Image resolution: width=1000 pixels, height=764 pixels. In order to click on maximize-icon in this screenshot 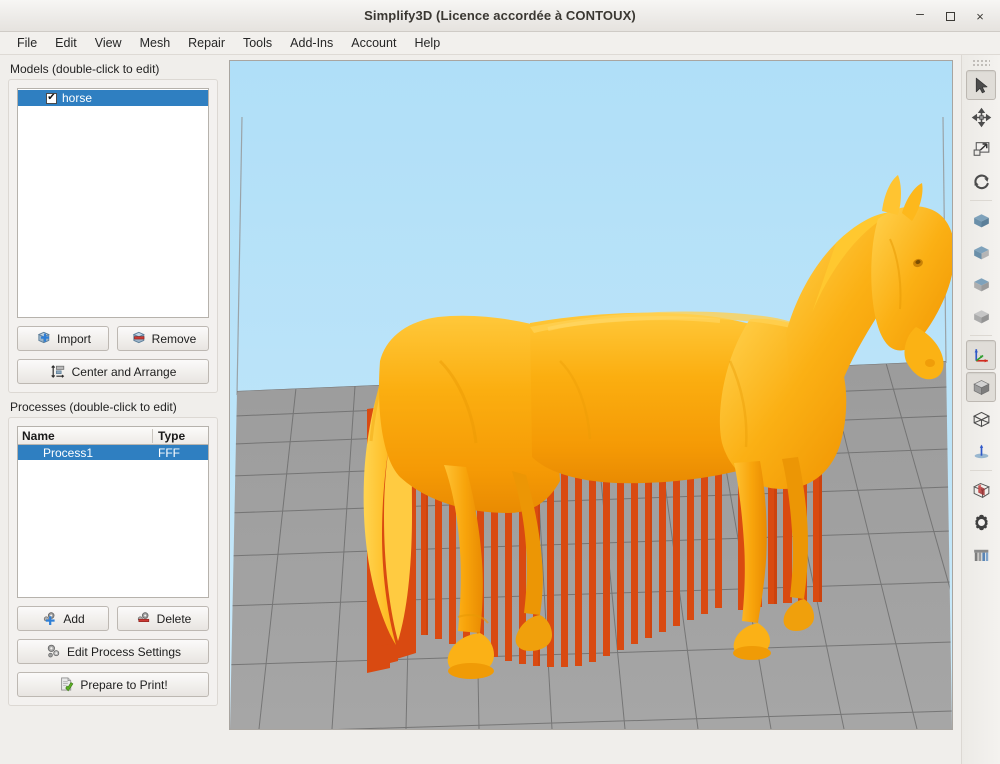, I will do `click(950, 16)`.